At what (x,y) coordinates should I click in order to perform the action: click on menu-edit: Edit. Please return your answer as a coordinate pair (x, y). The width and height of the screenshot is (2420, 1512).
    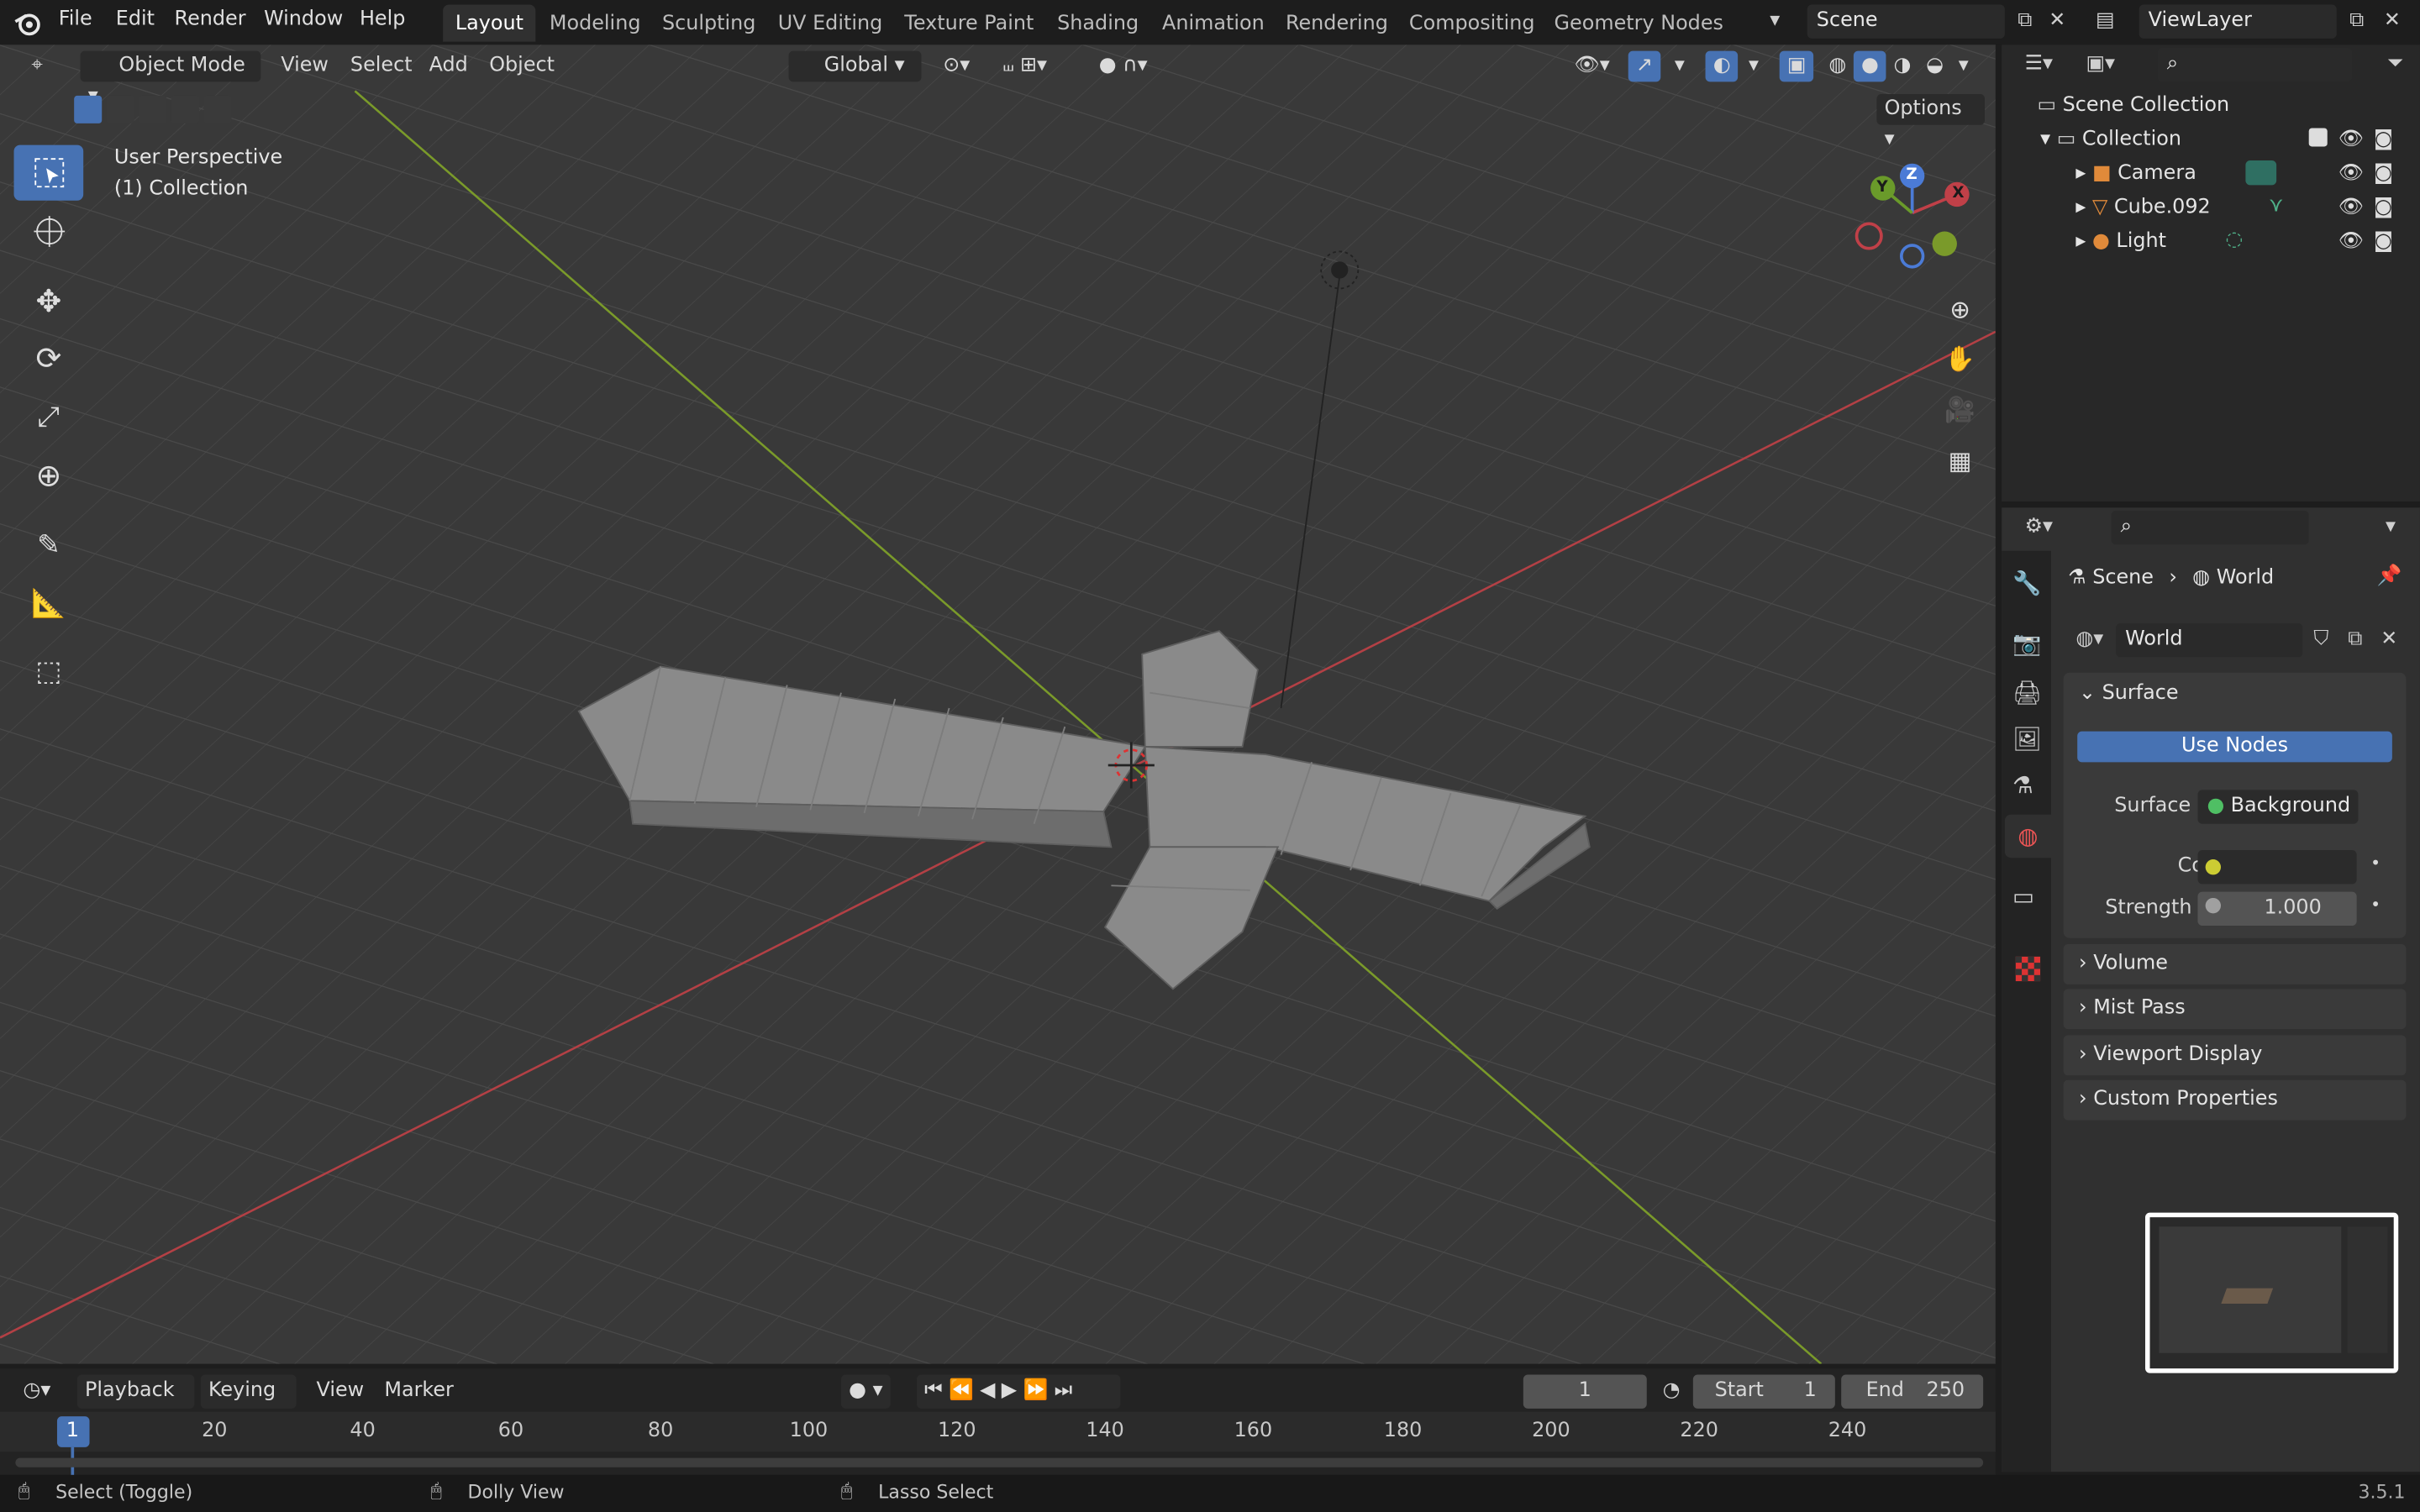
    Looking at the image, I should click on (135, 19).